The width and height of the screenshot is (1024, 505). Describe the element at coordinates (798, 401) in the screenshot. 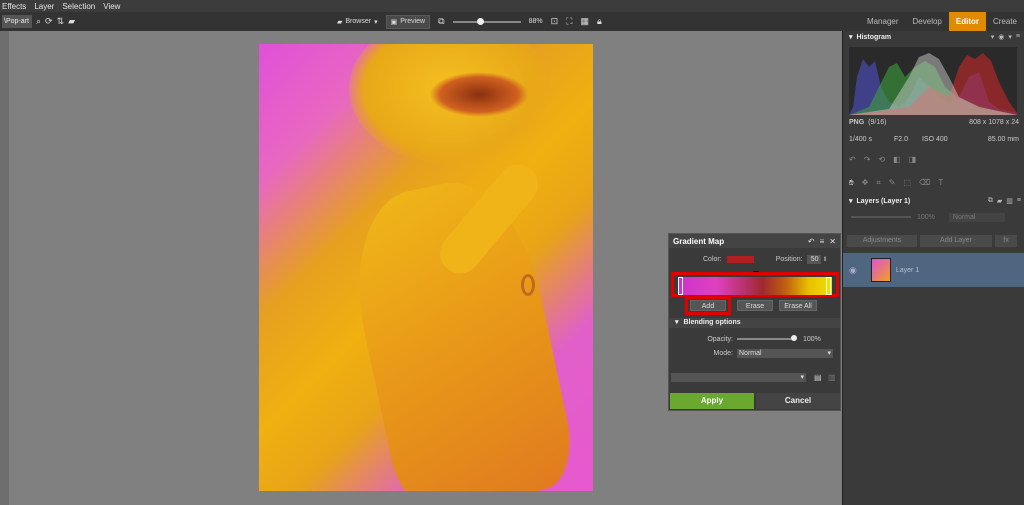

I see `cancel-button: Cancel` at that location.